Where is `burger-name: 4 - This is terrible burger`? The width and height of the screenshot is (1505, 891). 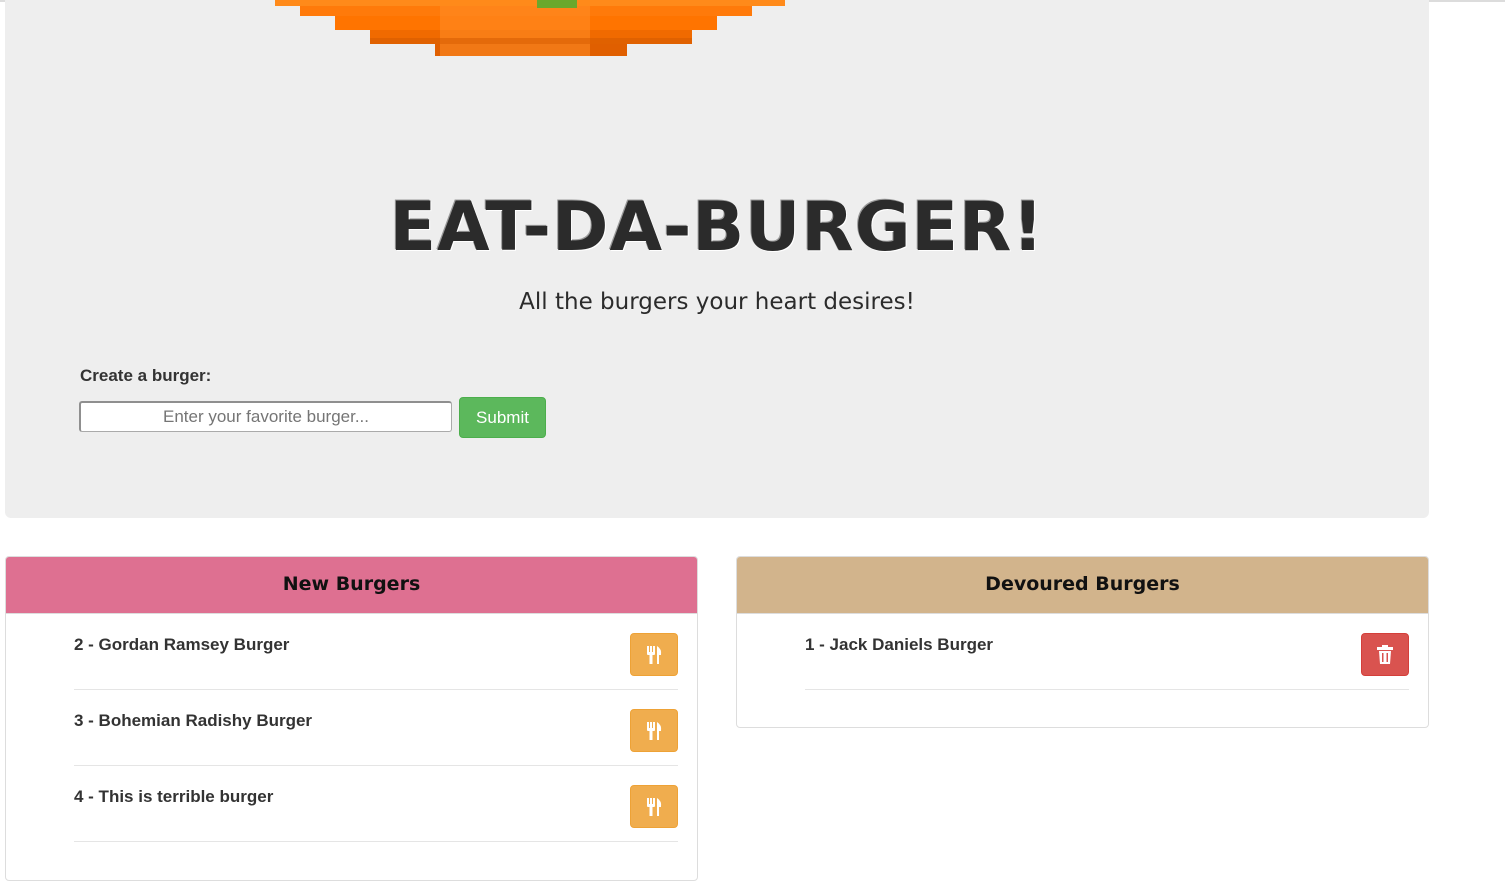 burger-name: 4 - This is terrible burger is located at coordinates (174, 796).